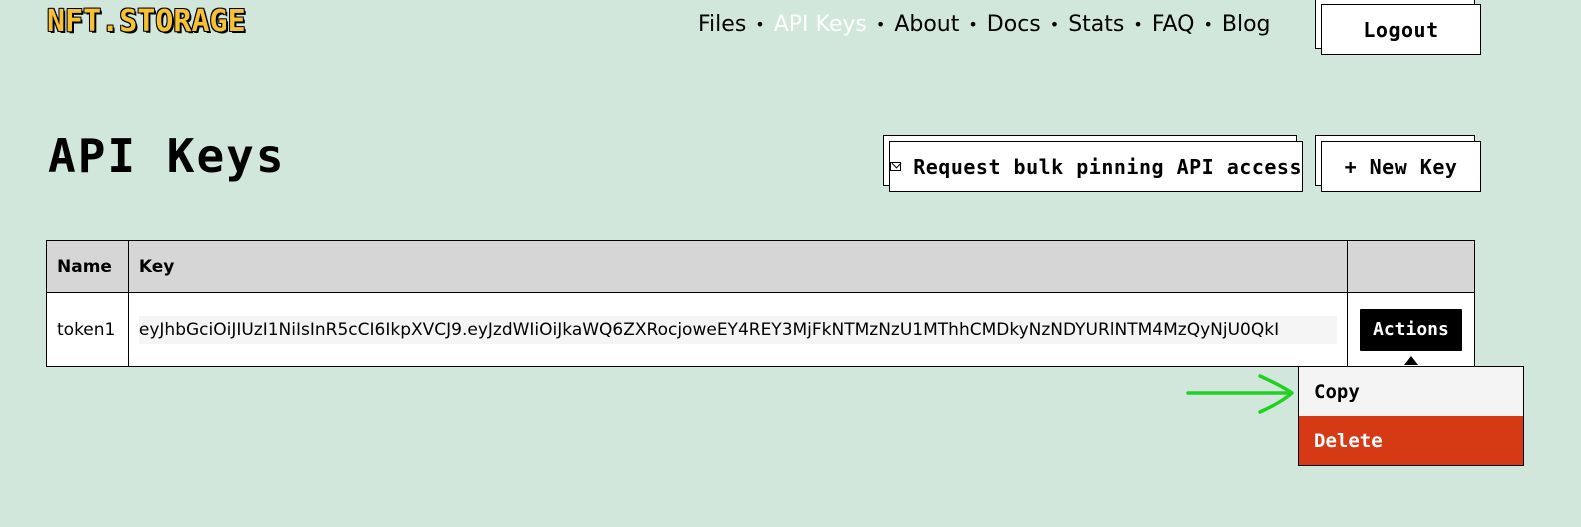  Describe the element at coordinates (1410, 329) in the screenshot. I see `actions-button: Actions` at that location.